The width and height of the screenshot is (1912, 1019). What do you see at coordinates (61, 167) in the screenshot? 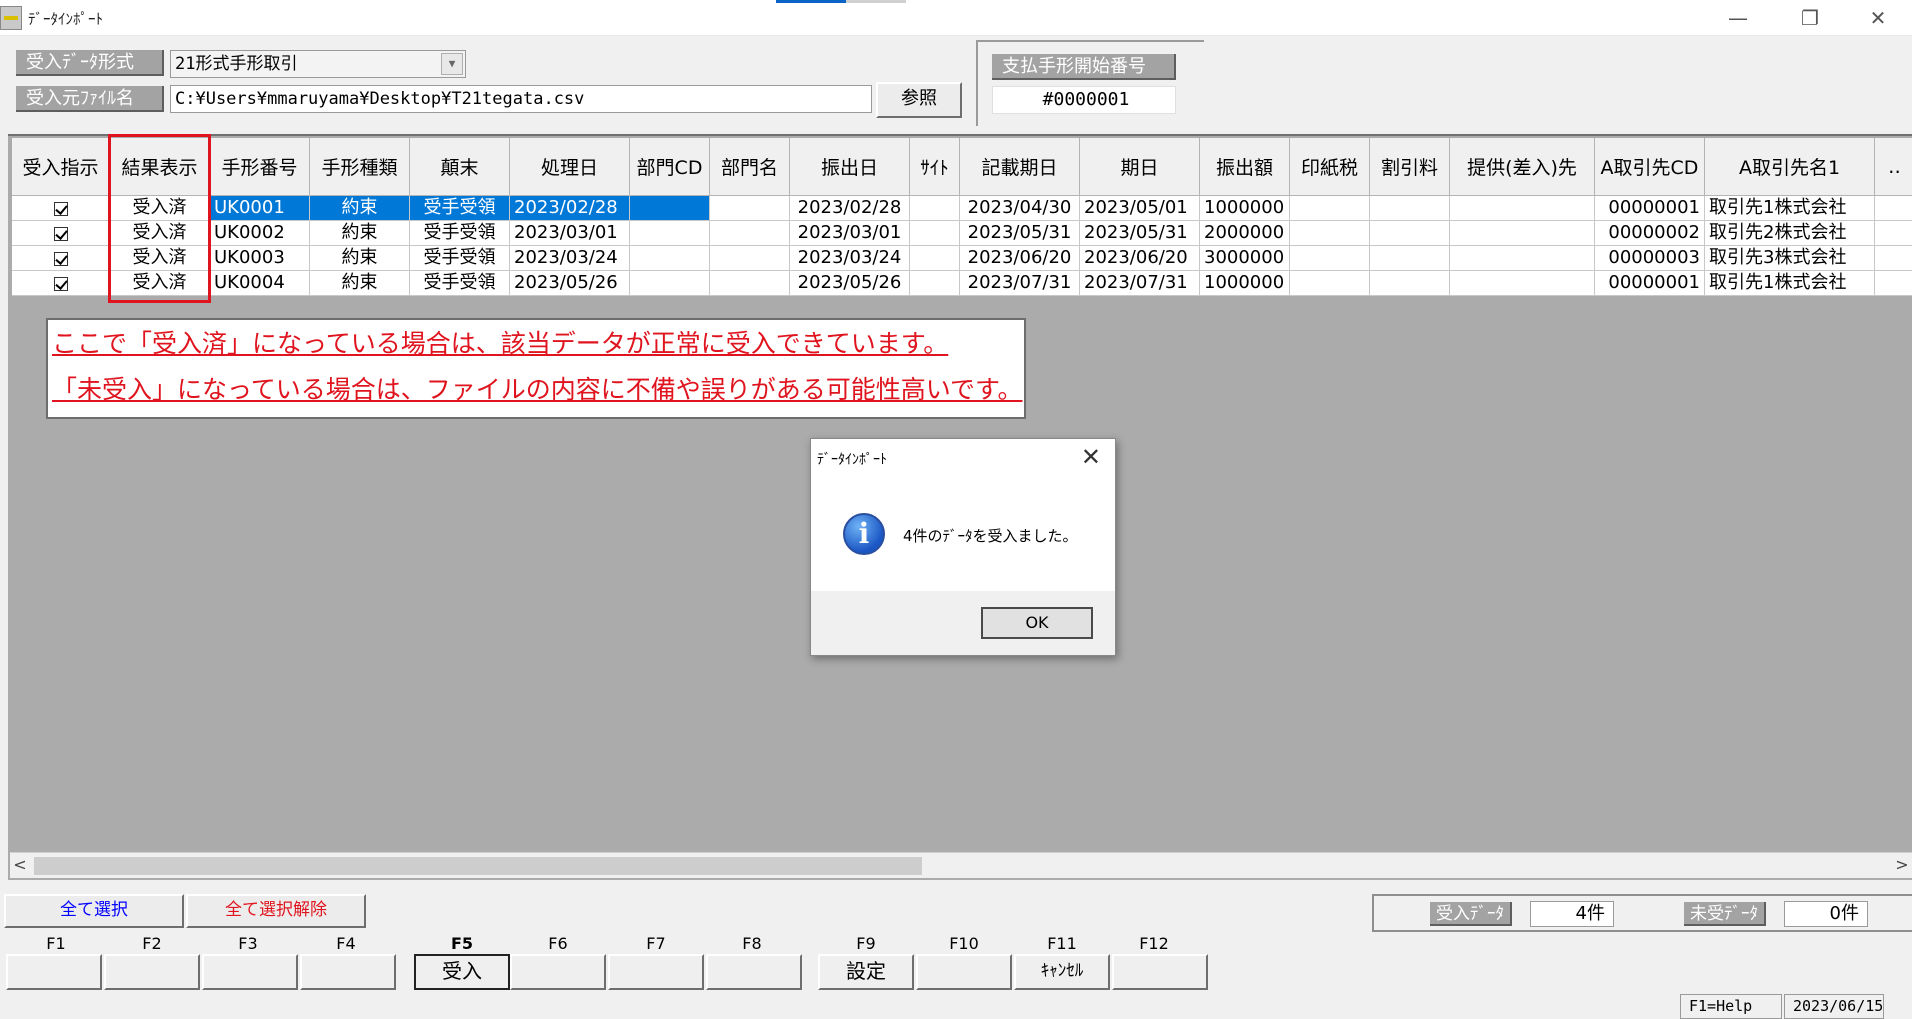
I see `col-header: 受入指示` at bounding box center [61, 167].